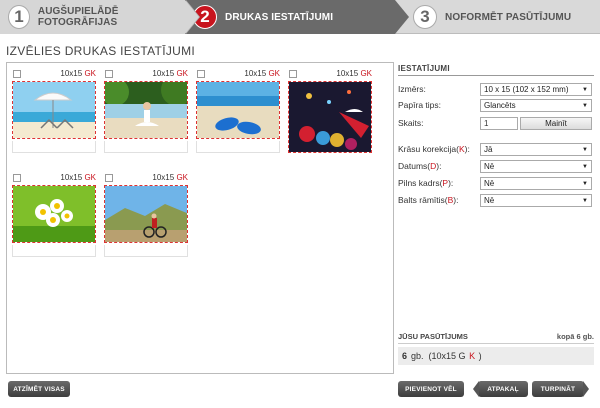 The width and height of the screenshot is (600, 408). What do you see at coordinates (426, 183) in the screenshot?
I see `full-frame-label: Pilns kadrs(P):` at bounding box center [426, 183].